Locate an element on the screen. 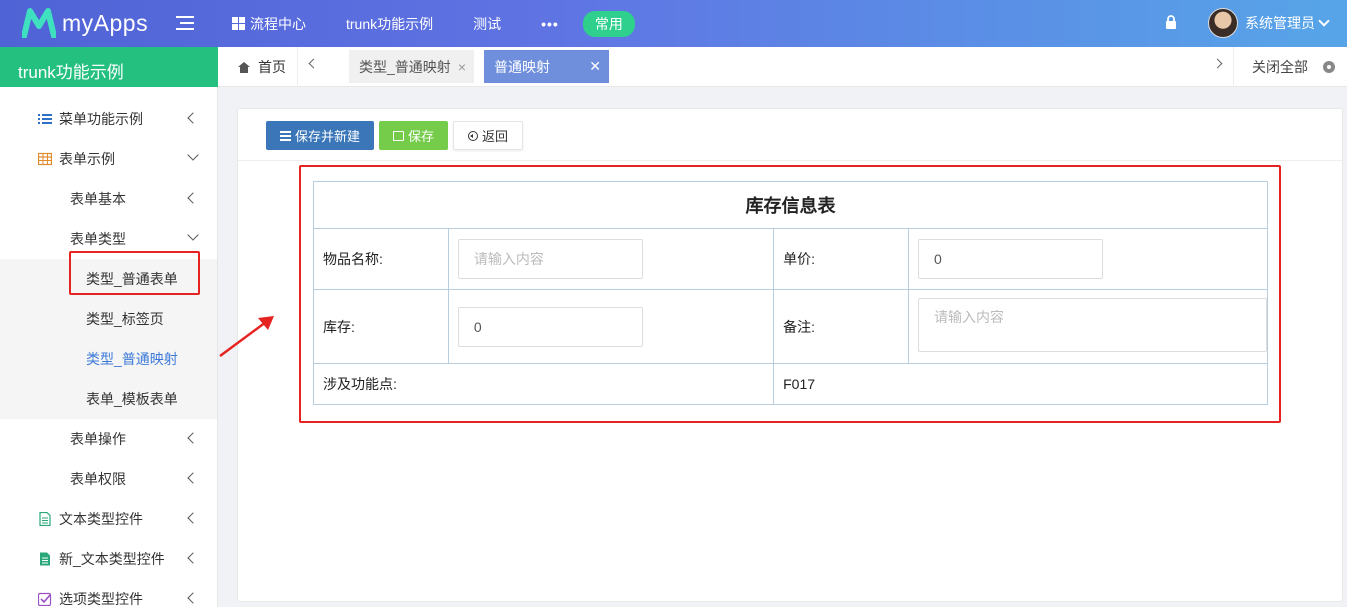  stock-cell is located at coordinates (611, 326).